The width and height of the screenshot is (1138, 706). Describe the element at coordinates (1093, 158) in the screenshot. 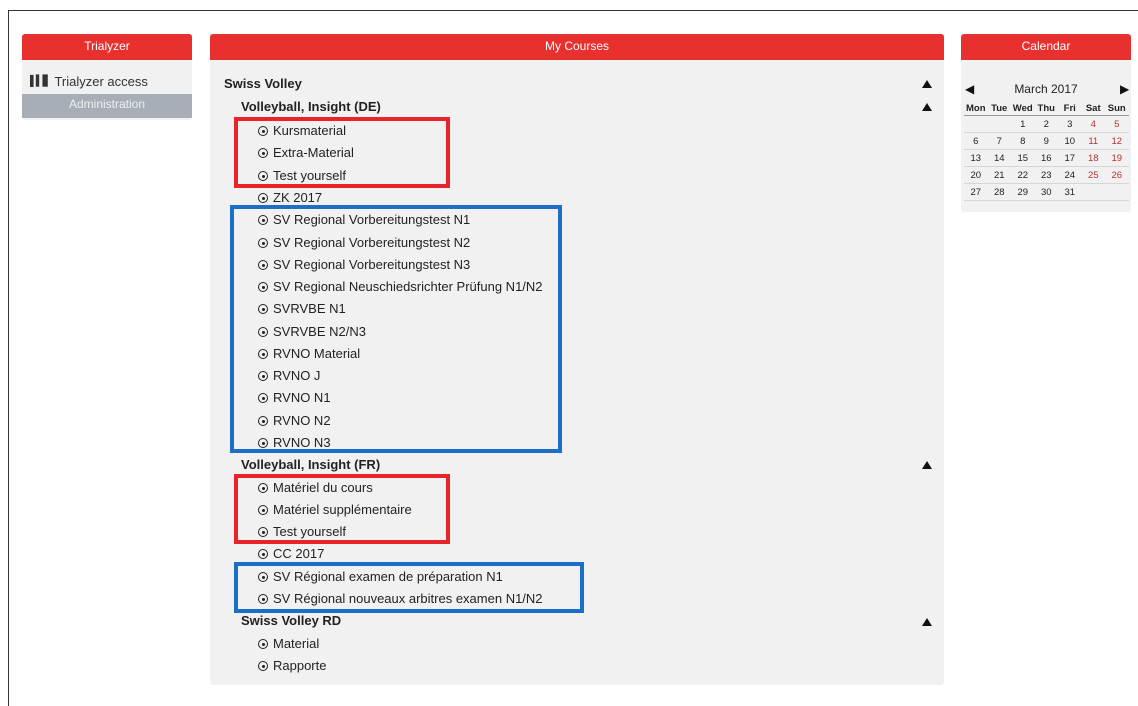

I see `calendar-day: 18` at that location.